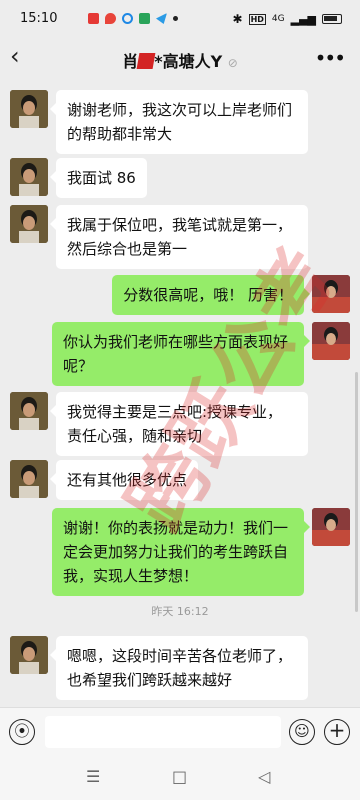  I want to click on chat-title-suffix: *高塘人Y, so click(188, 61).